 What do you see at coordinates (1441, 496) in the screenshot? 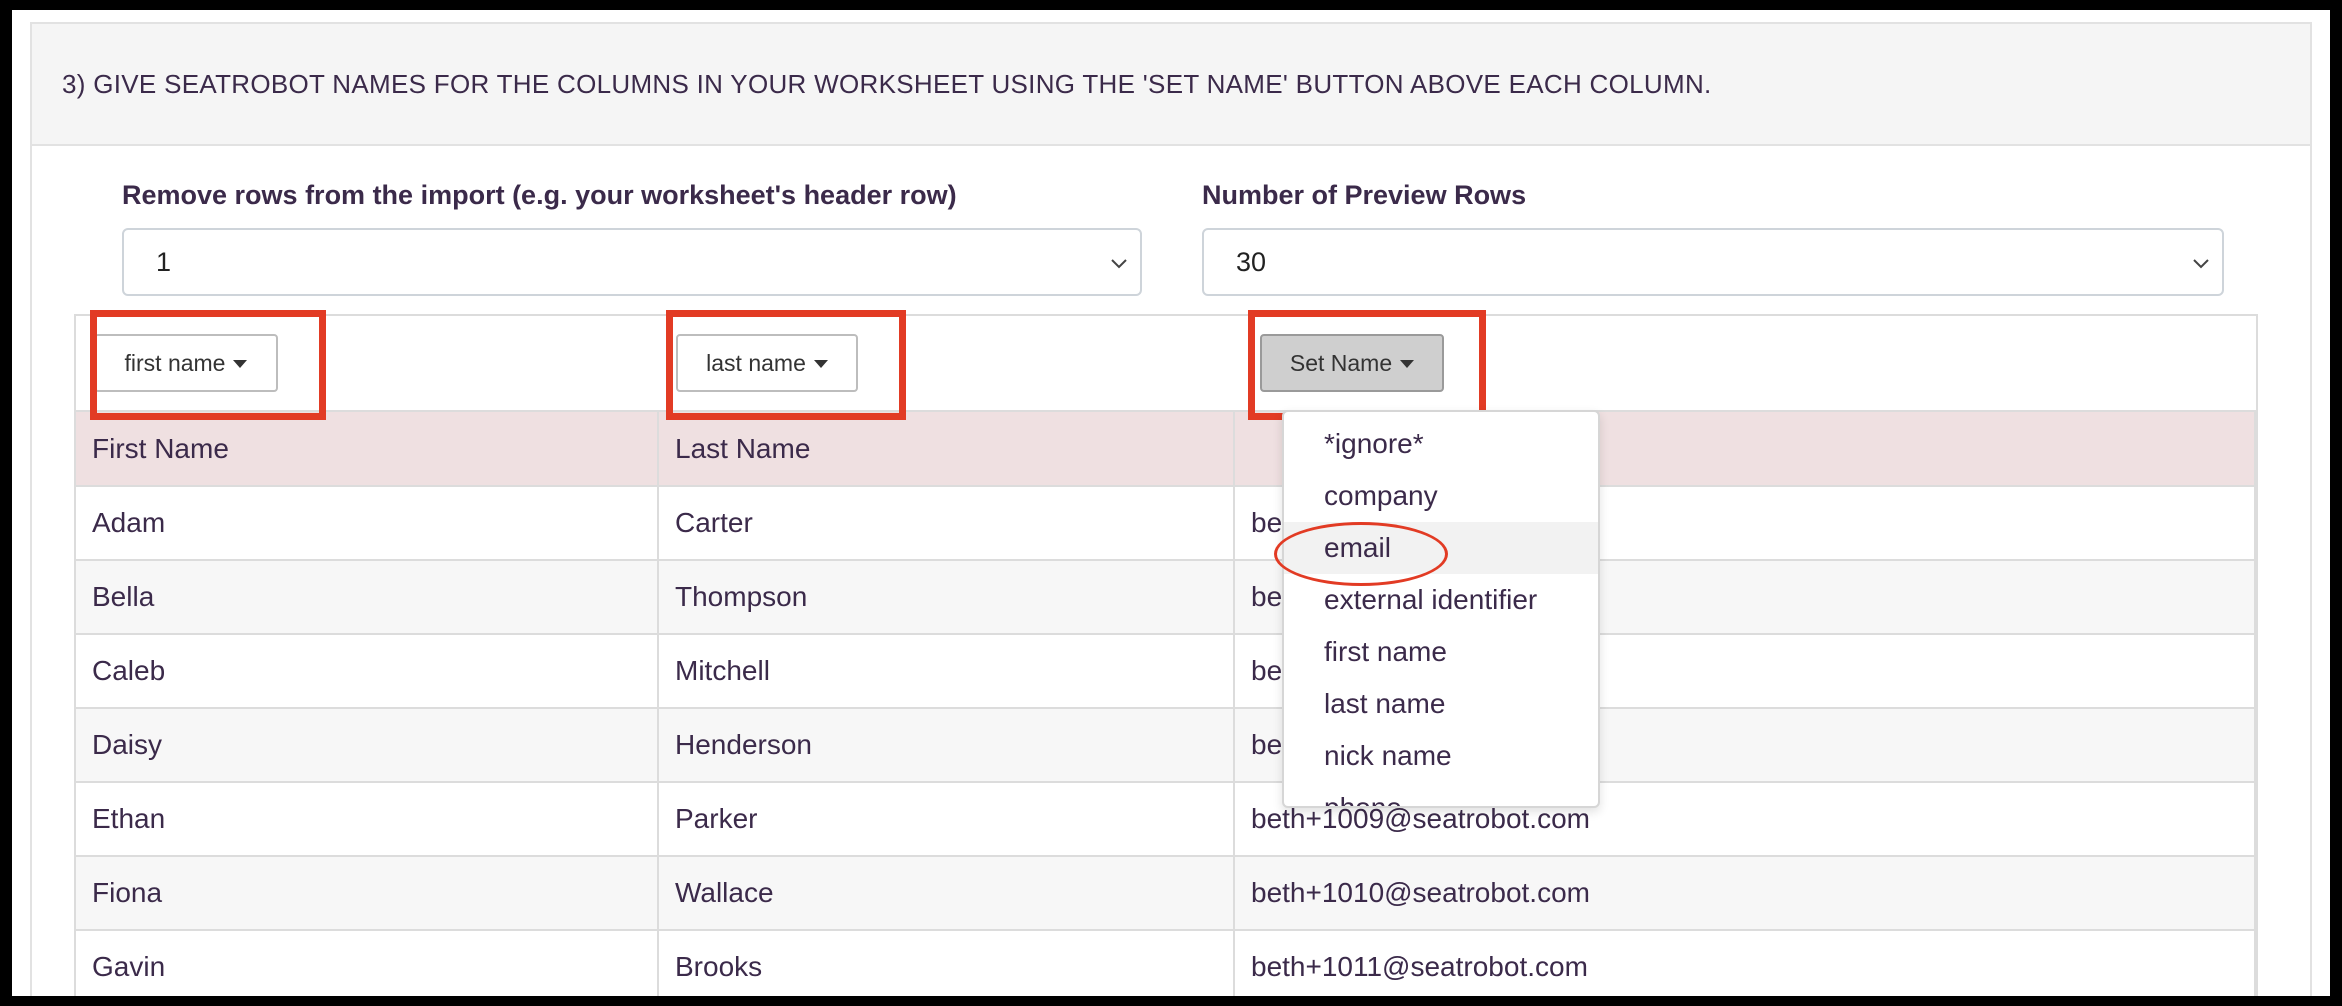
I see `dropdown-item-company: company` at bounding box center [1441, 496].